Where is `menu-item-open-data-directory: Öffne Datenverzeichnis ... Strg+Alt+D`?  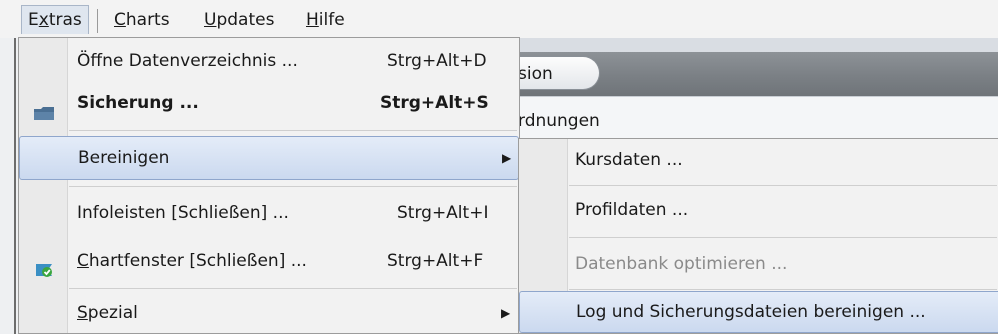
menu-item-open-data-directory: Öffne Datenverzeichnis ... Strg+Alt+D is located at coordinates (269, 61).